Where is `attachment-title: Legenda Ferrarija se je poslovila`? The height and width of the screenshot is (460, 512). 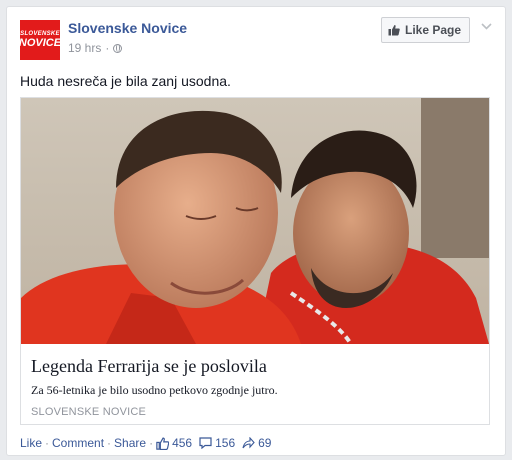 attachment-title: Legenda Ferrarija se je poslovila is located at coordinates (149, 366).